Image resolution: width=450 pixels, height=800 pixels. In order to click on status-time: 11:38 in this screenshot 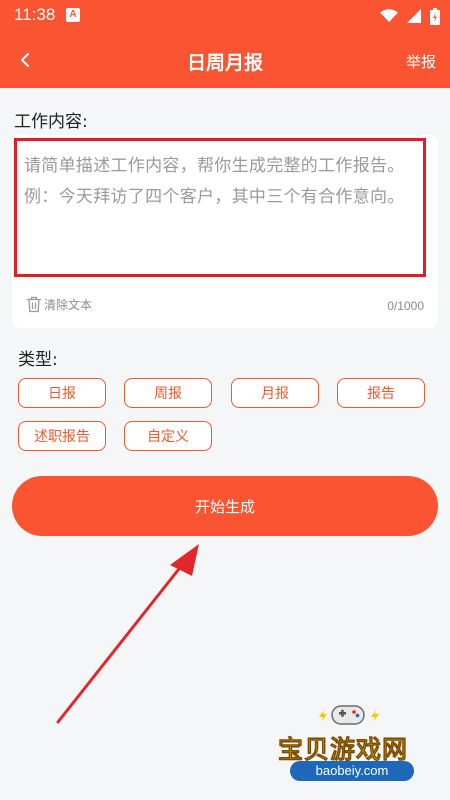, I will do `click(35, 14)`.